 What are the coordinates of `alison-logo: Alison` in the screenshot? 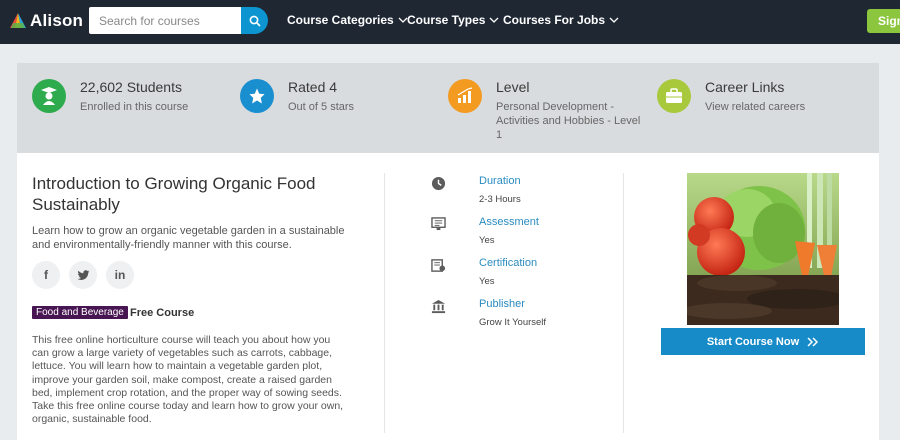 It's located at (46, 21).